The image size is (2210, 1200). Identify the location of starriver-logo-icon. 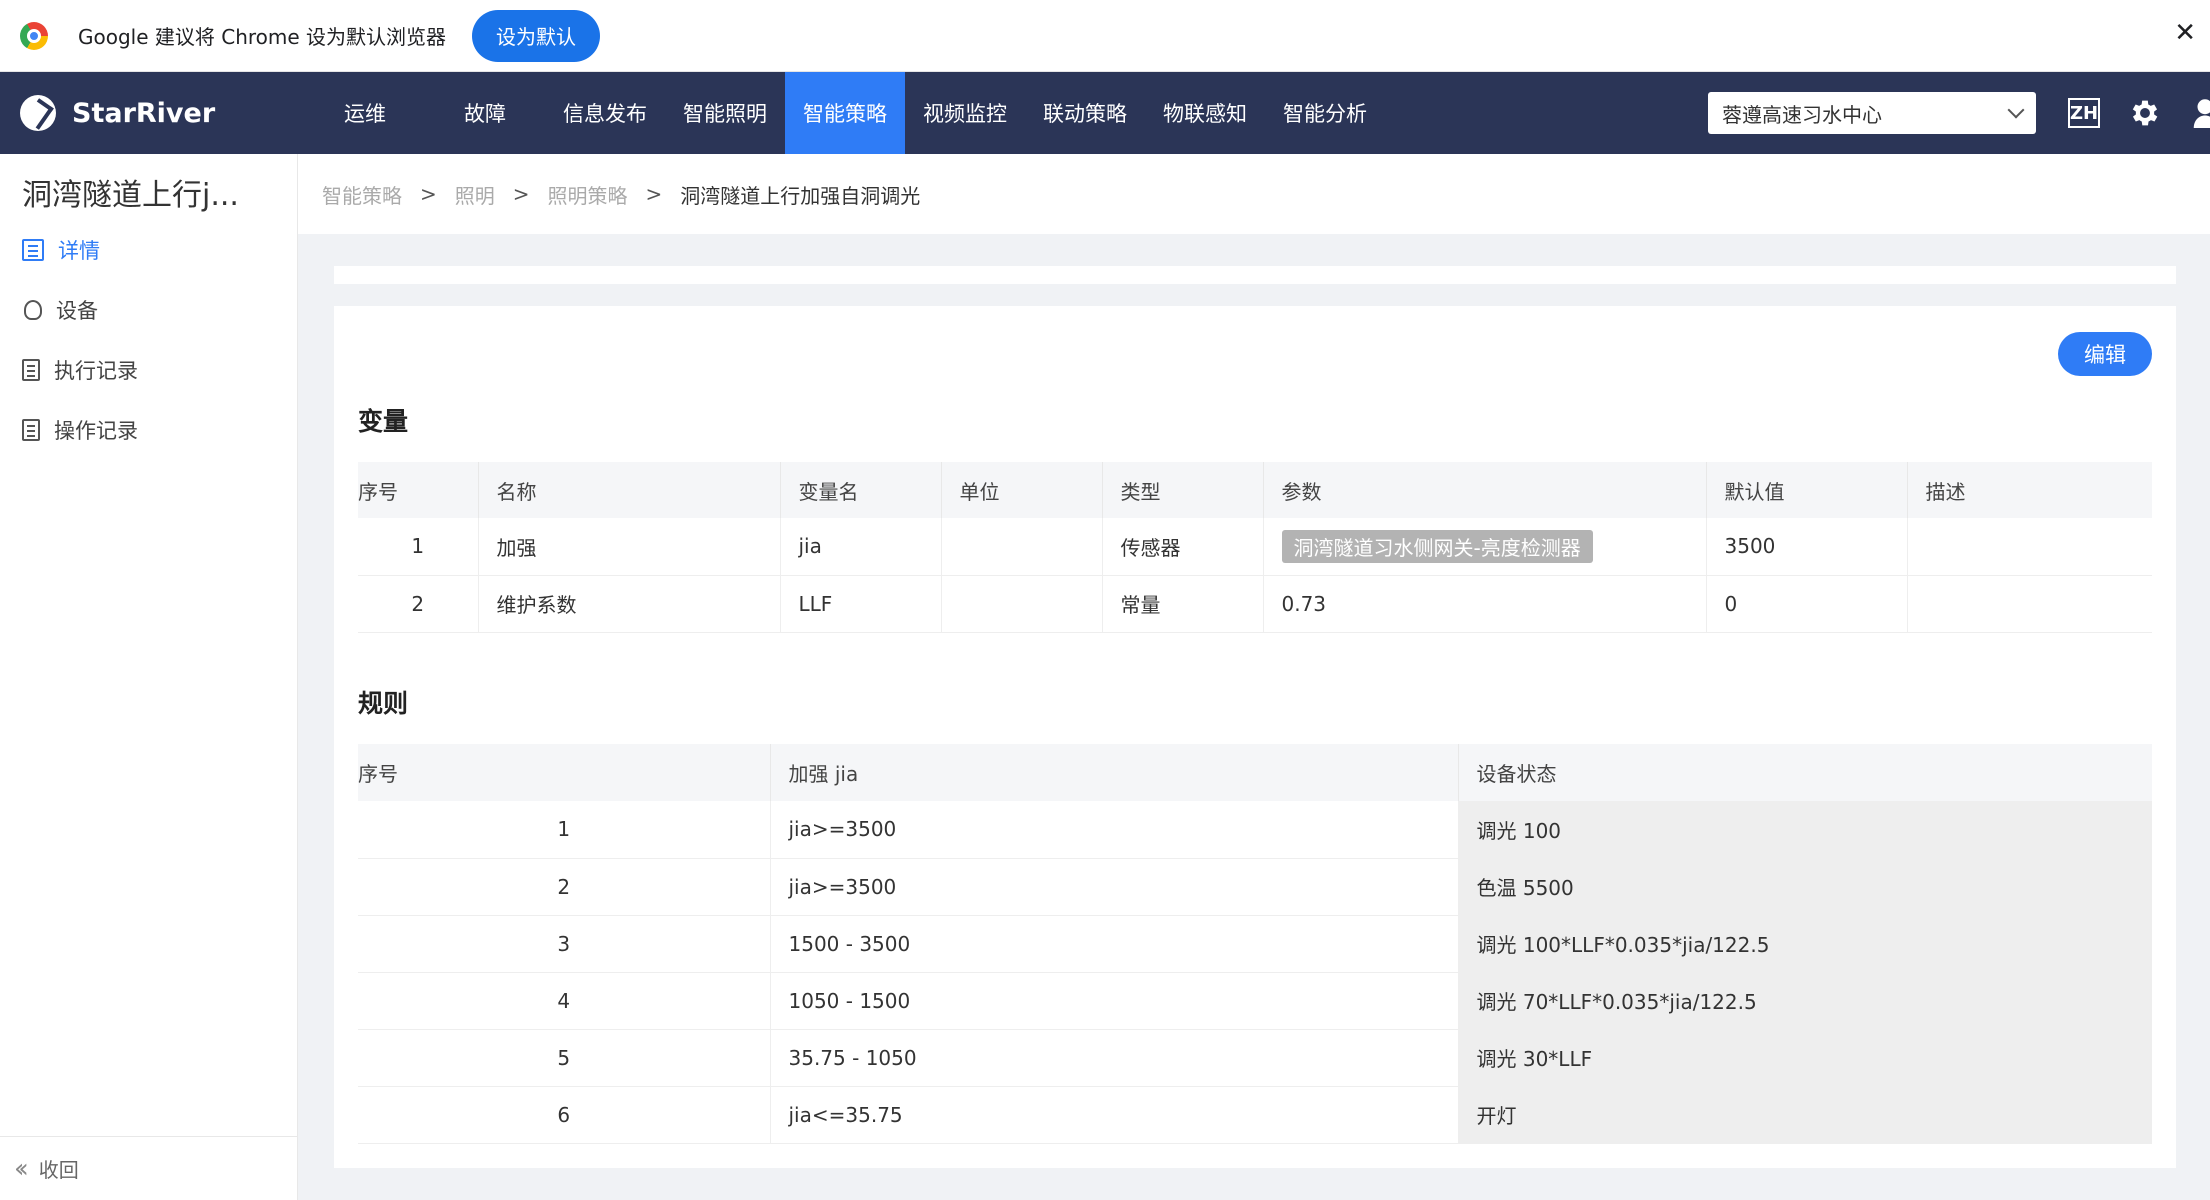
(38, 113).